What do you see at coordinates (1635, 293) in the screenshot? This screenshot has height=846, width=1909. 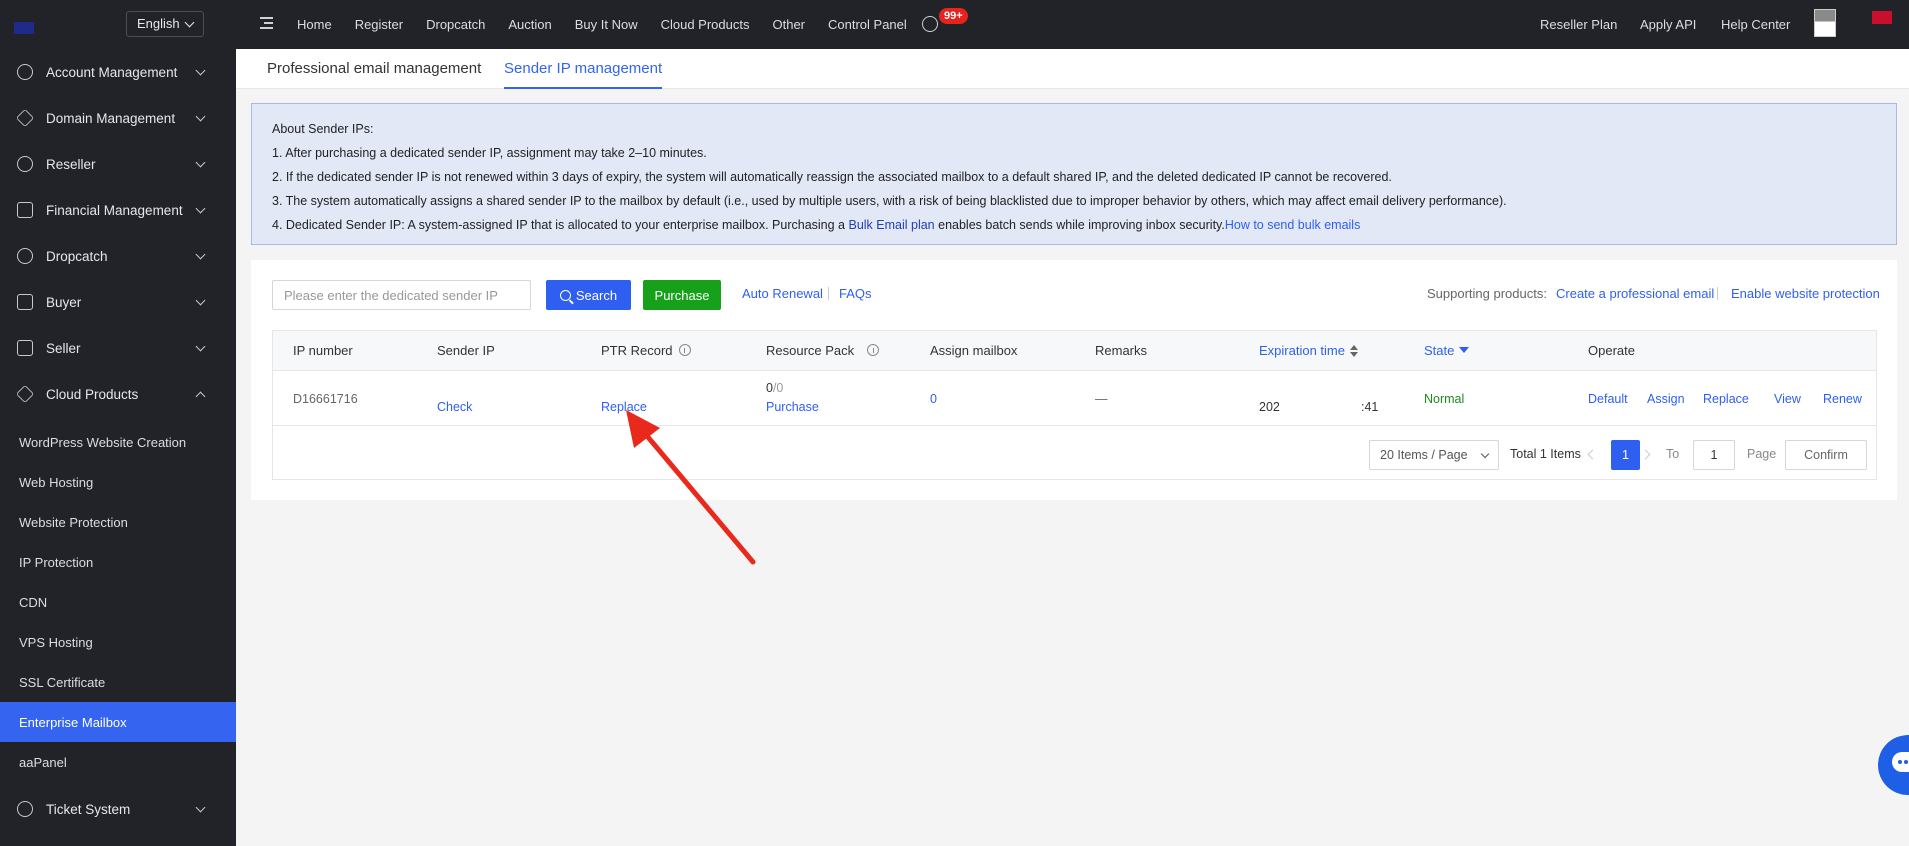 I see `create-professional-email-link: Create a professional email` at bounding box center [1635, 293].